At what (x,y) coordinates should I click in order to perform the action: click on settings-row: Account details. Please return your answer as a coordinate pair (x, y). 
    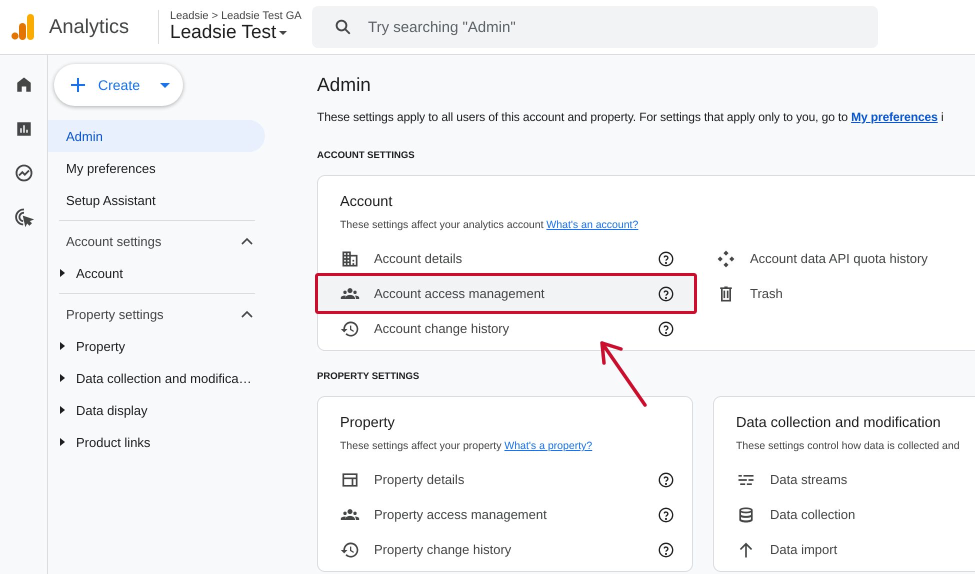
    Looking at the image, I should click on (506, 258).